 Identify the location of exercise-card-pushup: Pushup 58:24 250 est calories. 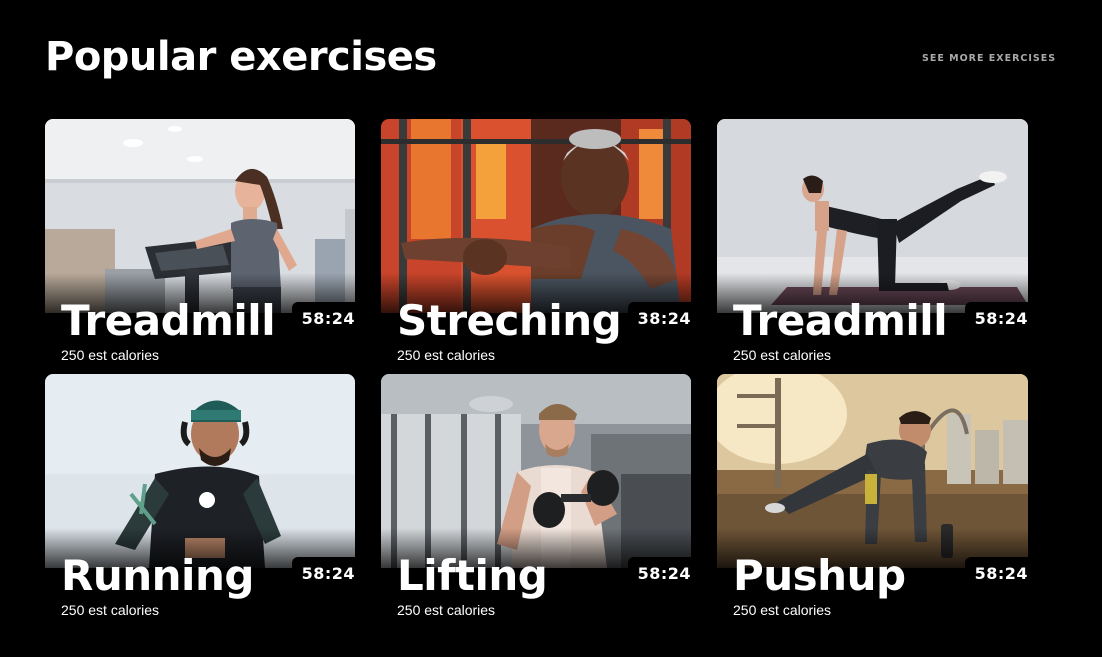
(872, 496).